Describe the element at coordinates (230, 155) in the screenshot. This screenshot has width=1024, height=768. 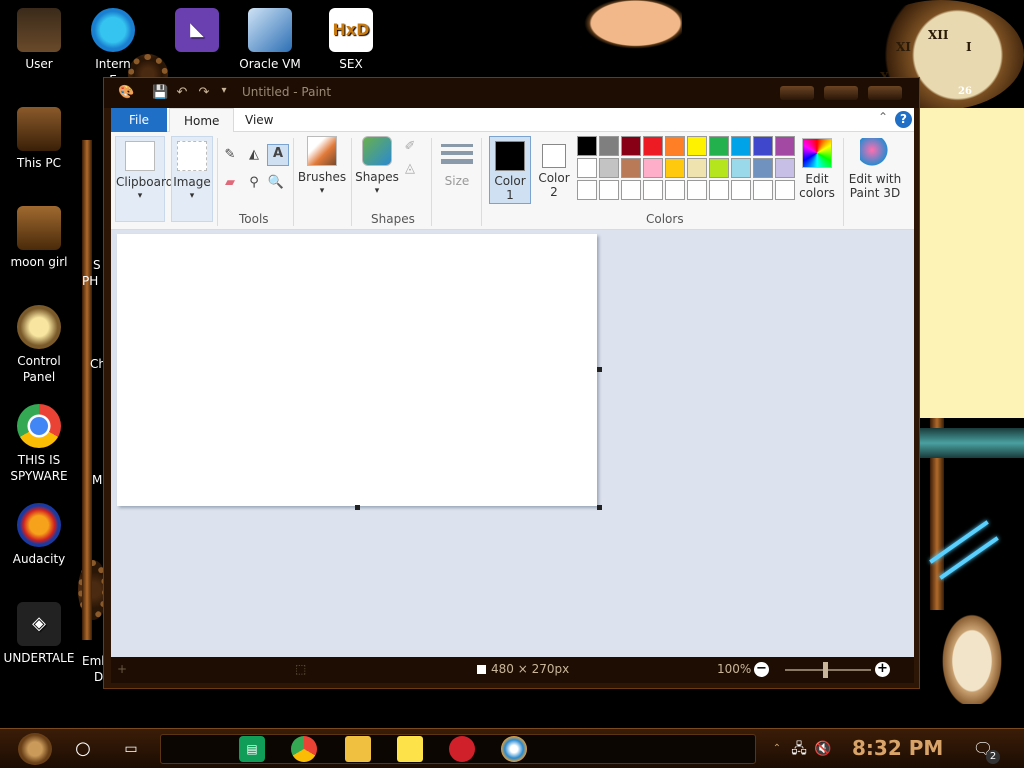
I see `pencil-icon: ✎` at that location.